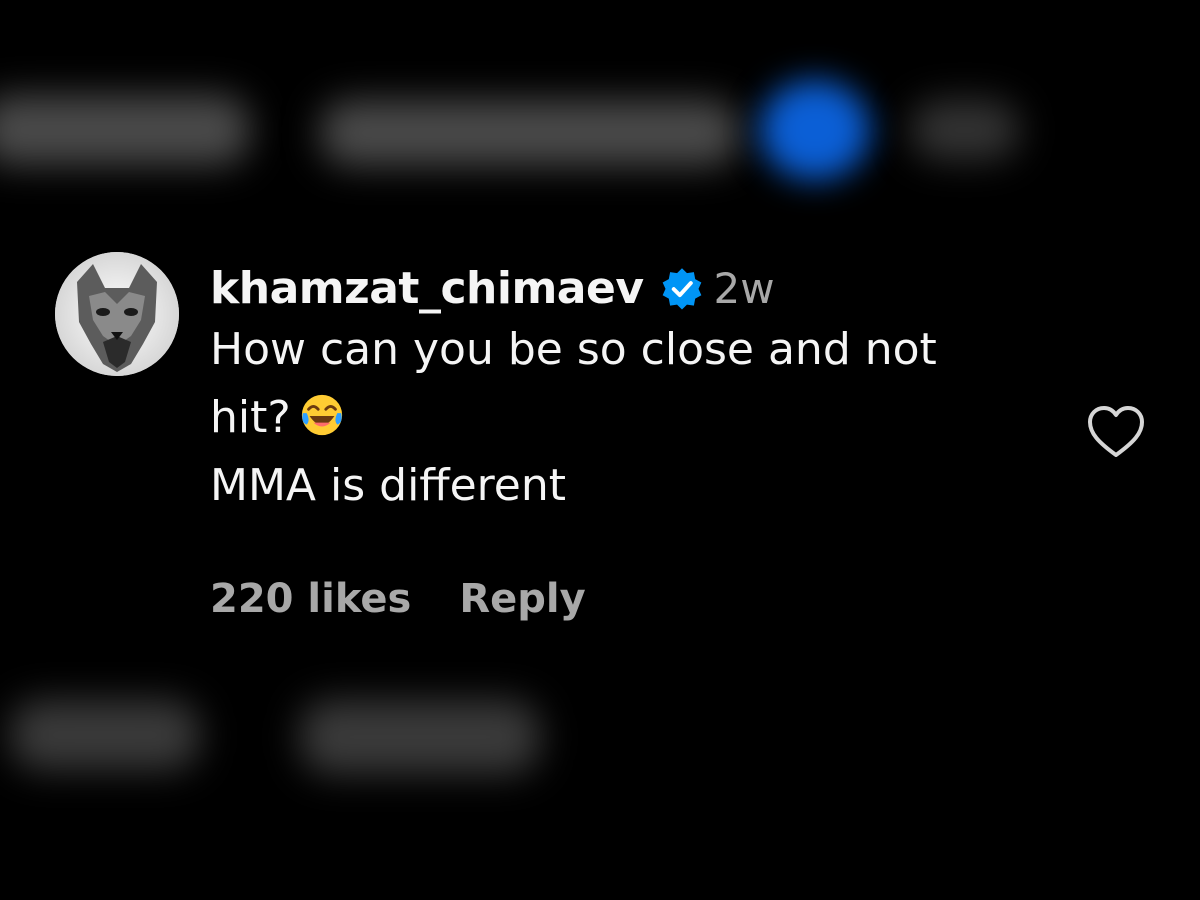 The height and width of the screenshot is (900, 1200). Describe the element at coordinates (125, 130) in the screenshot. I see `blurred-username` at that location.